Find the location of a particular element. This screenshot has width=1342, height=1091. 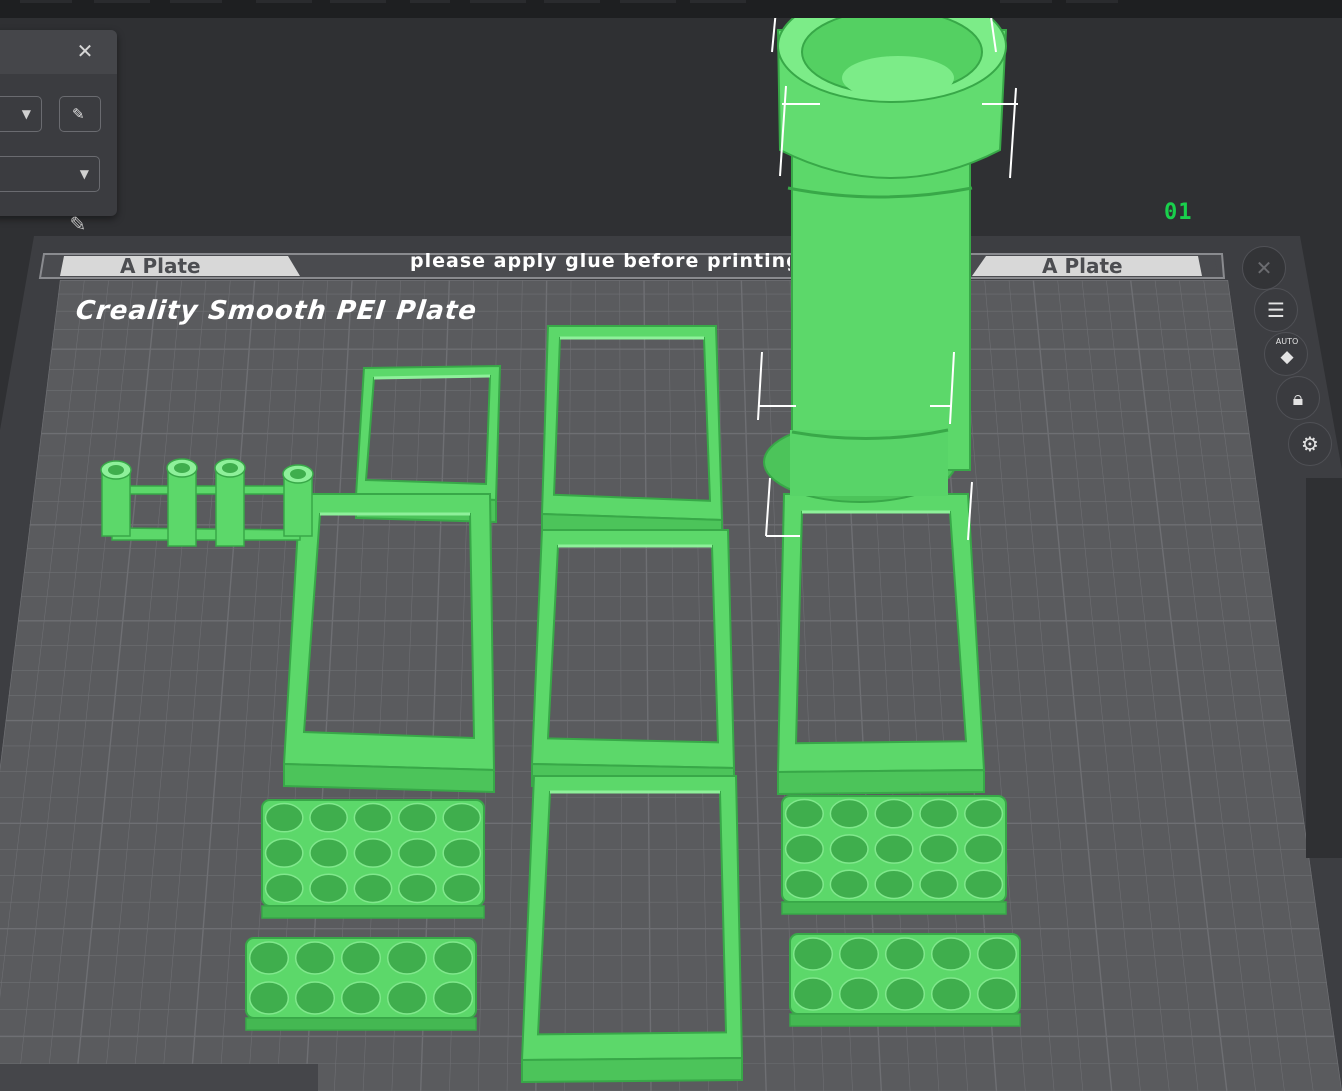

auto-orient-icon: ◆ is located at coordinates (1287, 357).